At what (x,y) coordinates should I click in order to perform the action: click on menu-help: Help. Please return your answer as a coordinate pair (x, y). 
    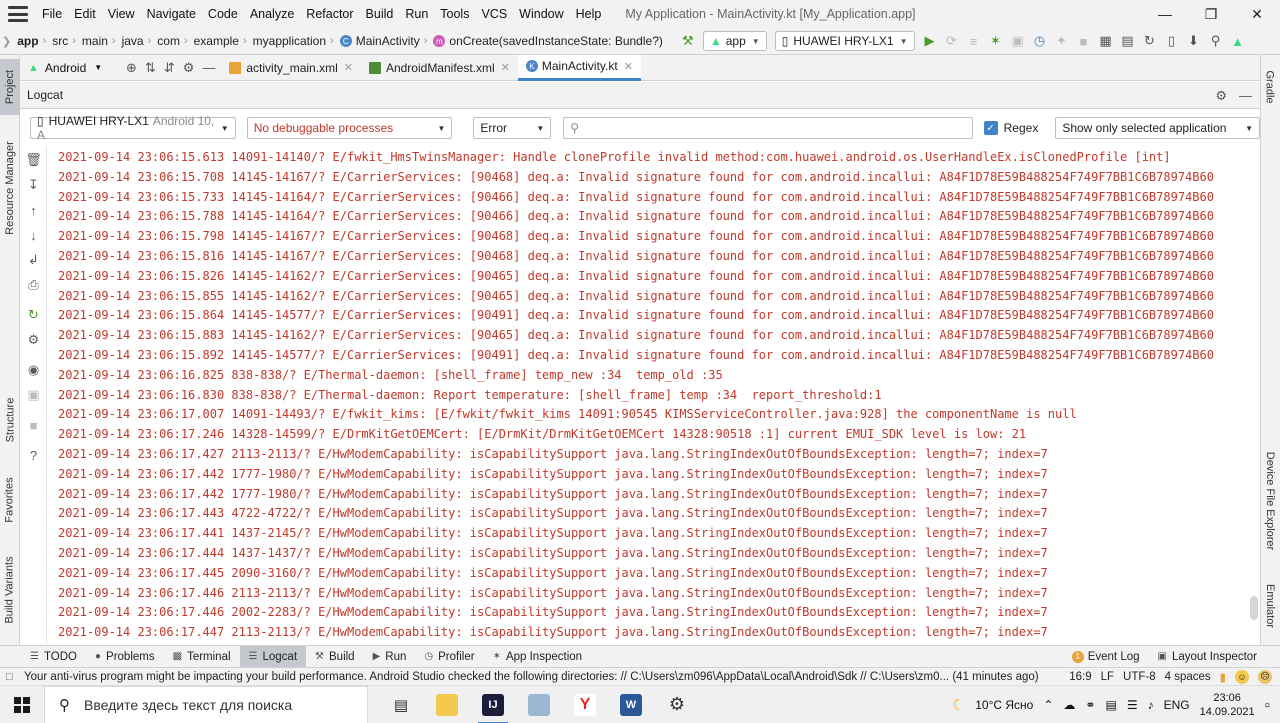
    Looking at the image, I should click on (589, 14).